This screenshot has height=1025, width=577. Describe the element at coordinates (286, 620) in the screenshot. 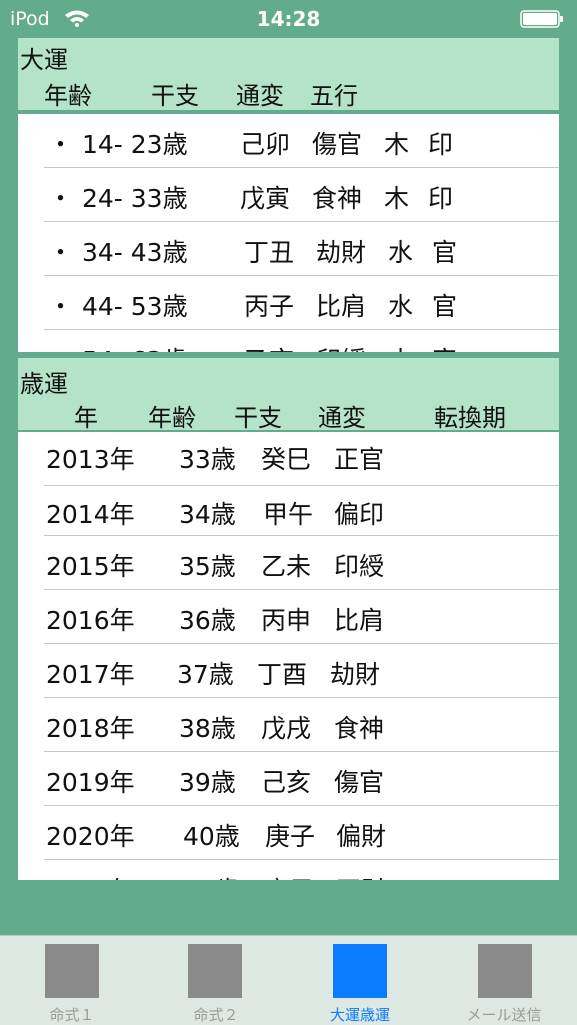

I see `kanshi: 丙申` at that location.